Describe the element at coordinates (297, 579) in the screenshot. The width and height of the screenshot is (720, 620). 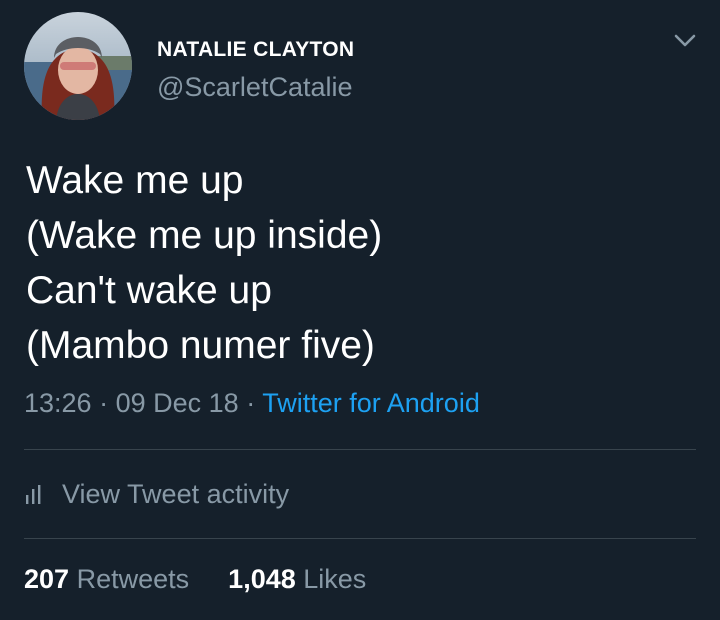
I see `likes-link: 1,048 Likes` at that location.